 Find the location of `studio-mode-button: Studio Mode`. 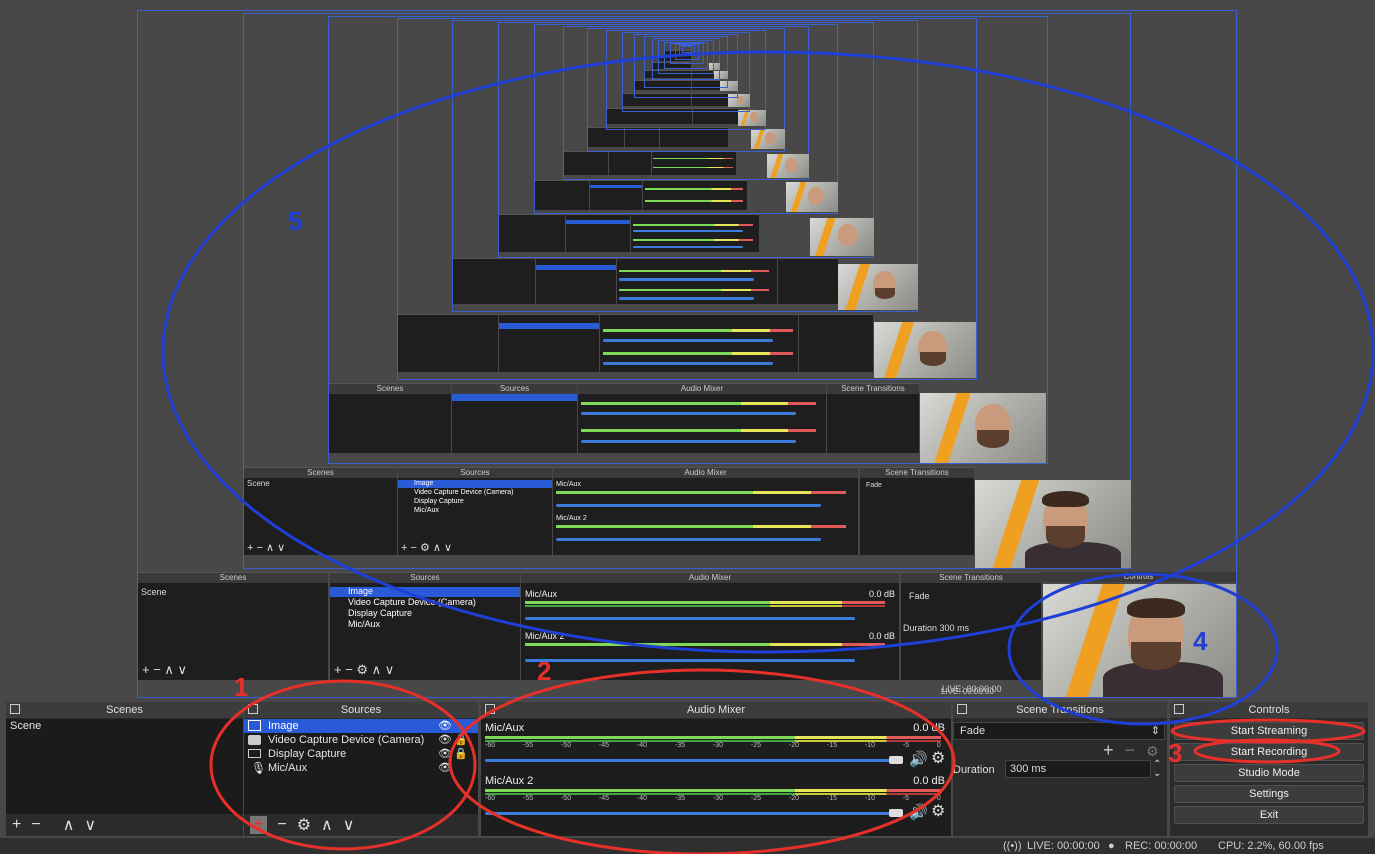

studio-mode-button: Studio Mode is located at coordinates (1269, 773).